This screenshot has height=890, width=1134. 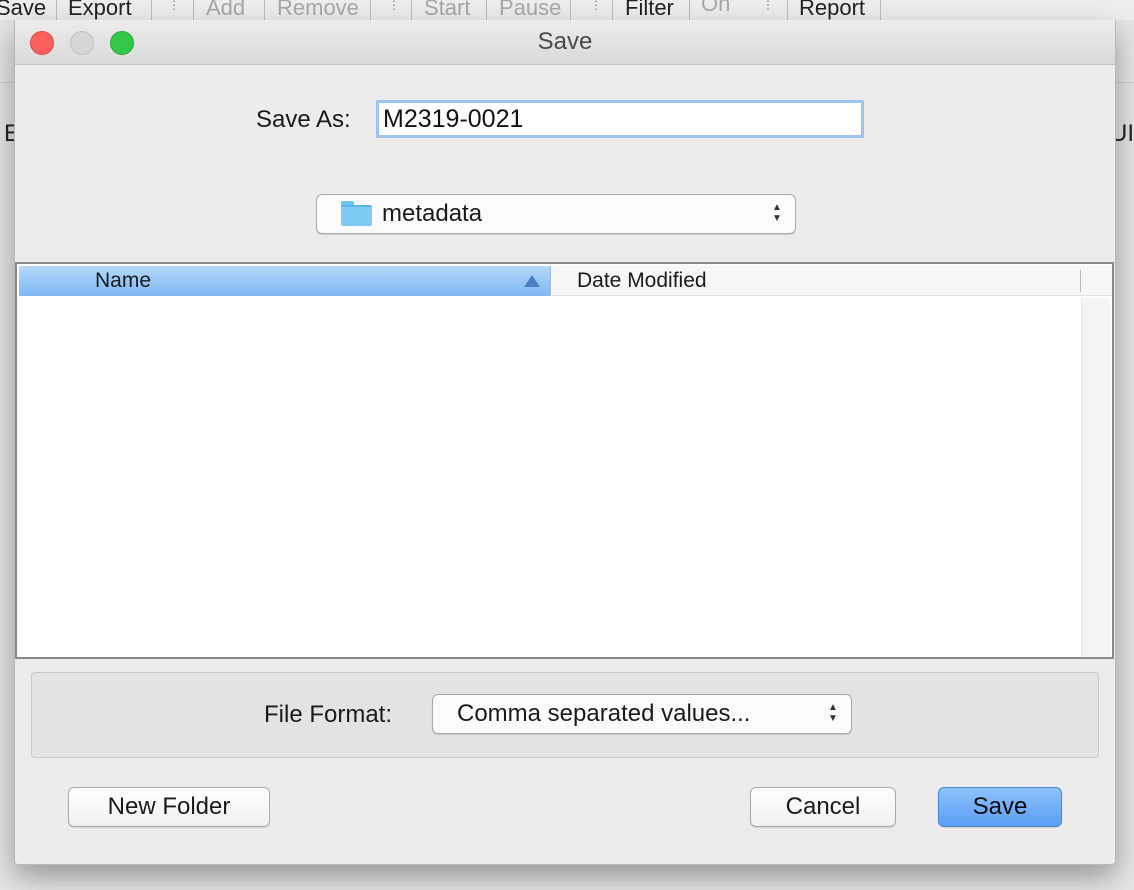 What do you see at coordinates (556, 214) in the screenshot?
I see `folder-location-popup: metadata ▲ ▼` at bounding box center [556, 214].